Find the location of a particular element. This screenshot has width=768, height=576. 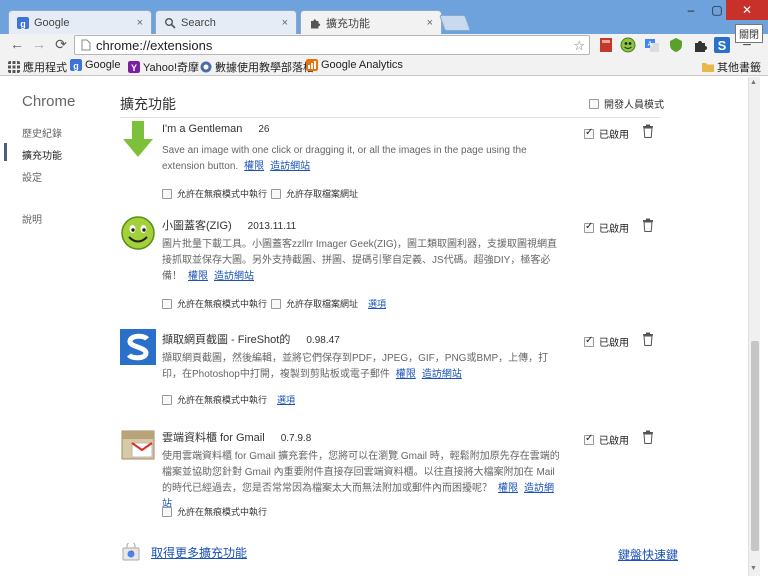

green-shield-extension-icon is located at coordinates (676, 45).